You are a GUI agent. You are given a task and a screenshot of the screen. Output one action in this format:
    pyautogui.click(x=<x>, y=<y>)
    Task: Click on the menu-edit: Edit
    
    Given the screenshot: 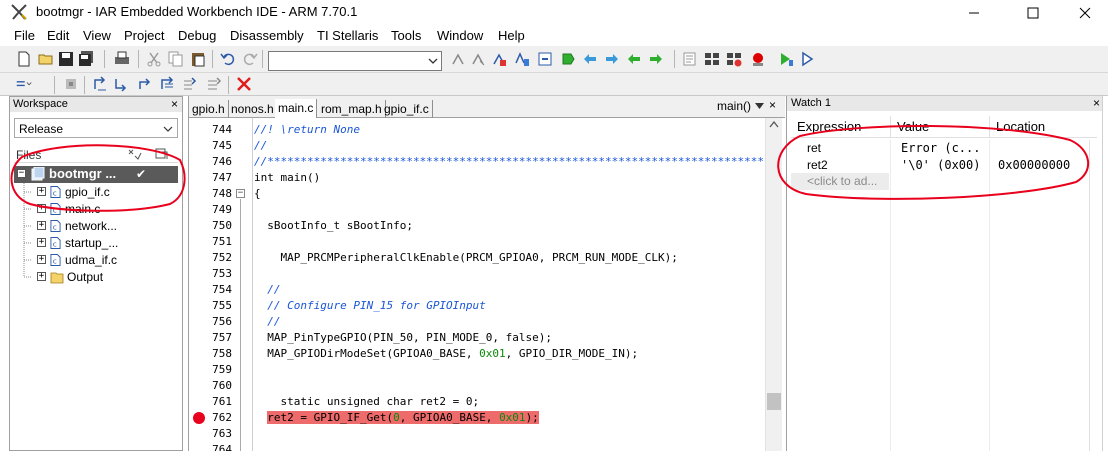 What is the action you would take?
    pyautogui.click(x=58, y=35)
    